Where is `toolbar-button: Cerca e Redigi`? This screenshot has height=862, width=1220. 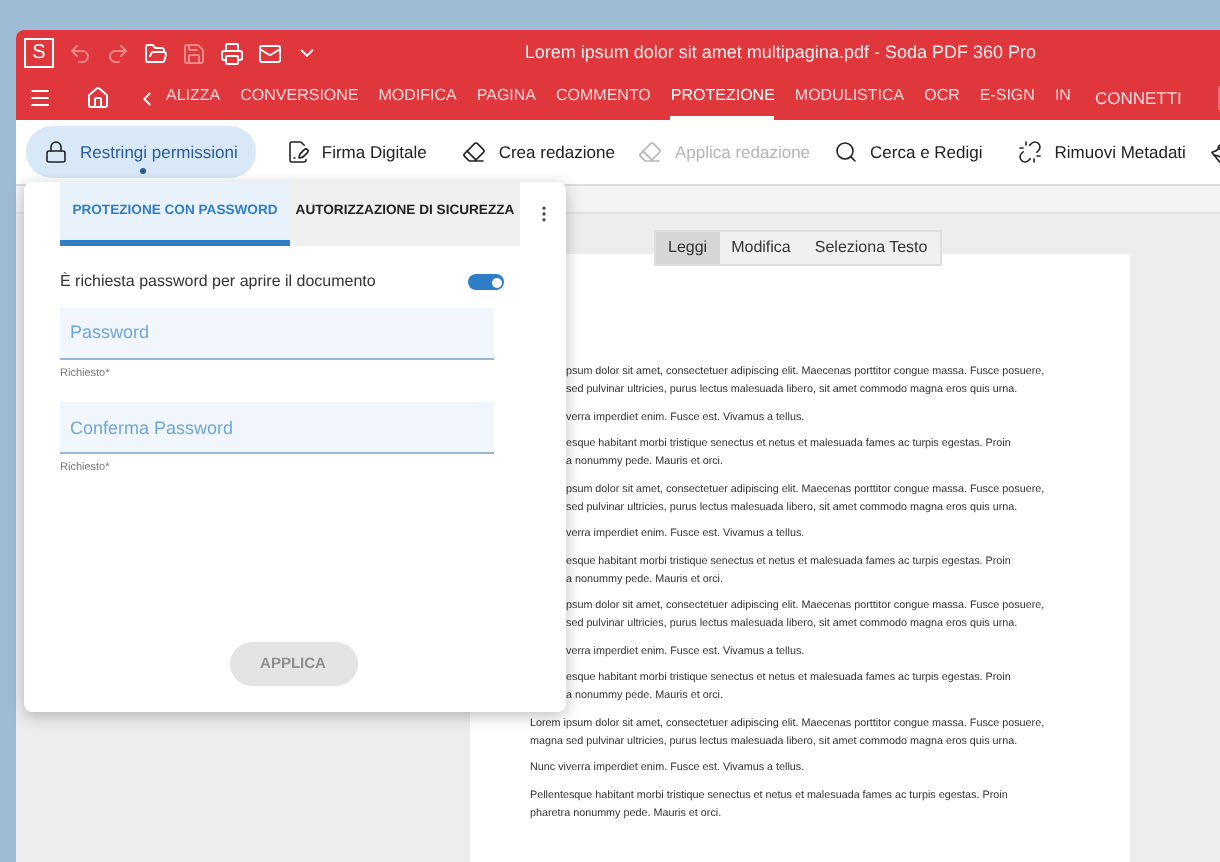
toolbar-button: Cerca e Redigi is located at coordinates (908, 152).